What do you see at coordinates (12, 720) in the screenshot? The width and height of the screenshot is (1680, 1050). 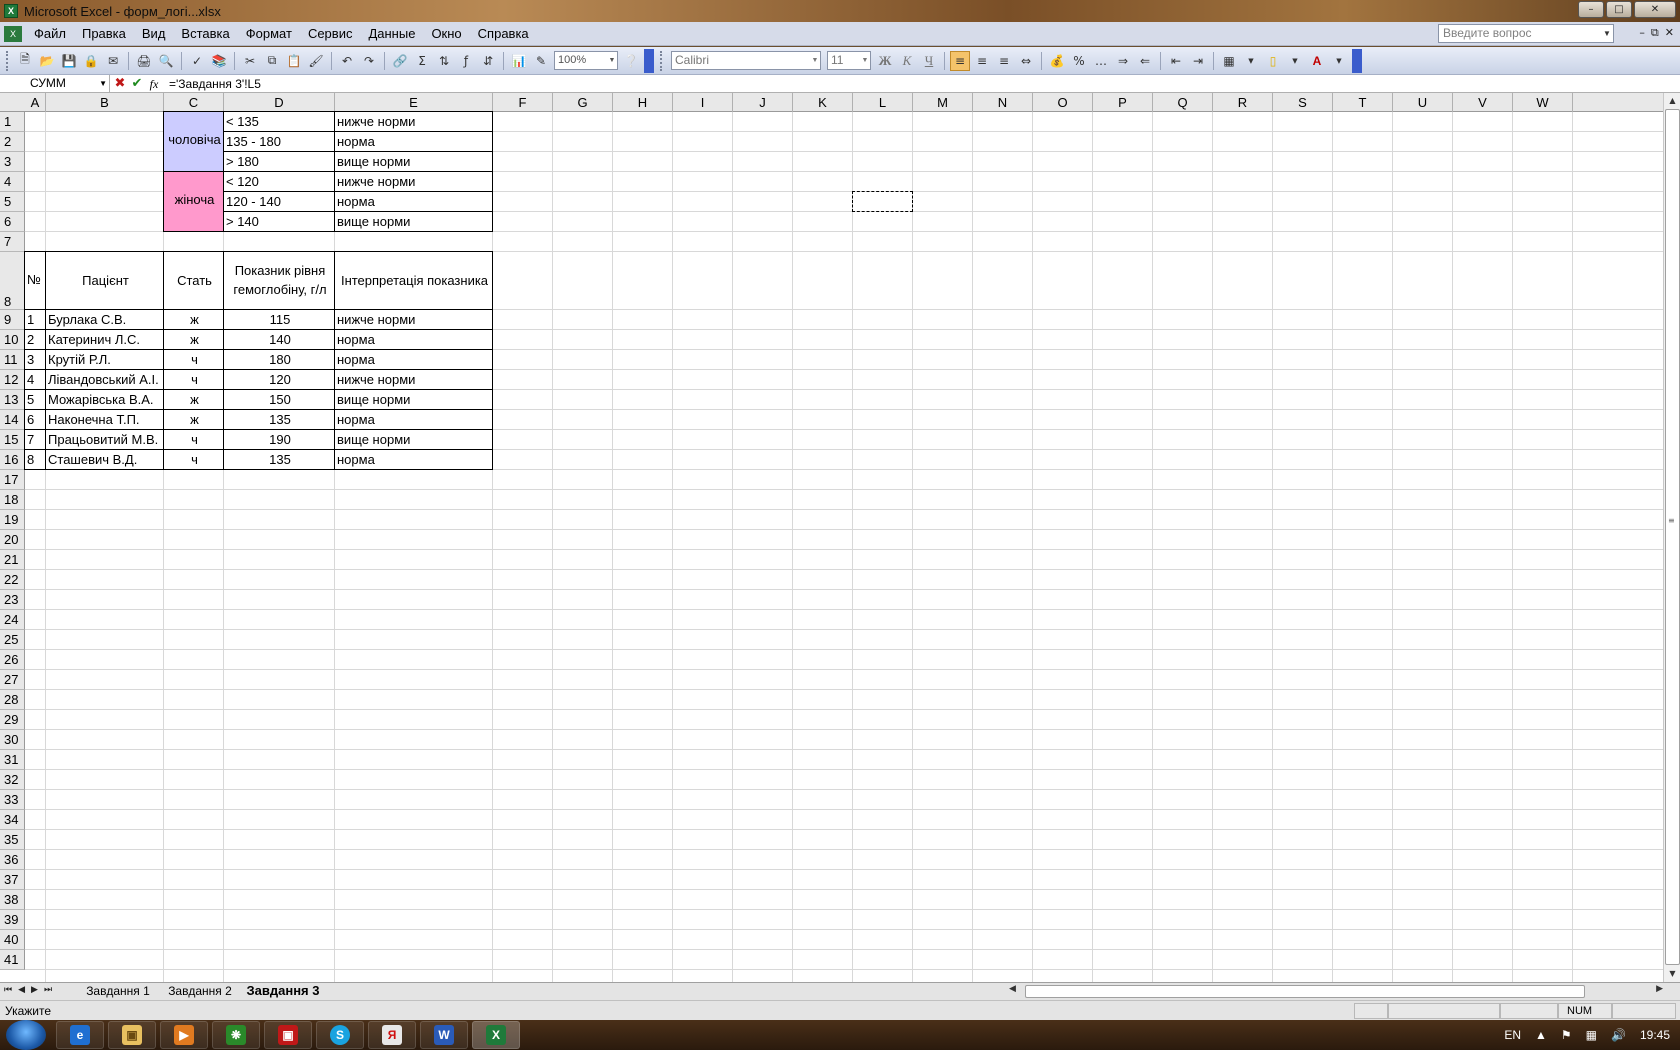 I see `row-header: 29` at bounding box center [12, 720].